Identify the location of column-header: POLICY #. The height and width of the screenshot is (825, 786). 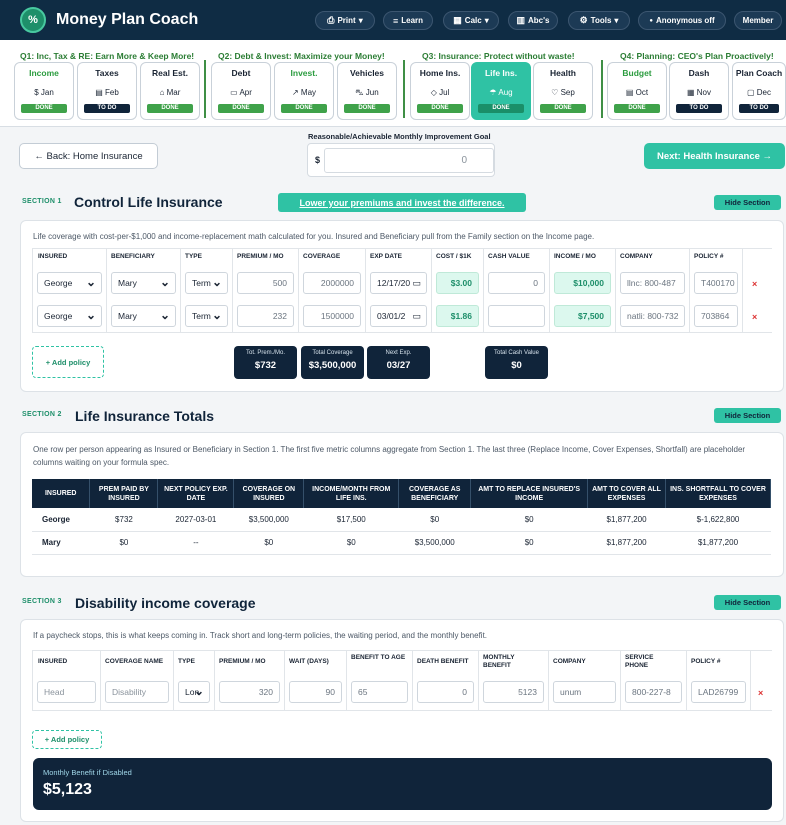
(706, 661).